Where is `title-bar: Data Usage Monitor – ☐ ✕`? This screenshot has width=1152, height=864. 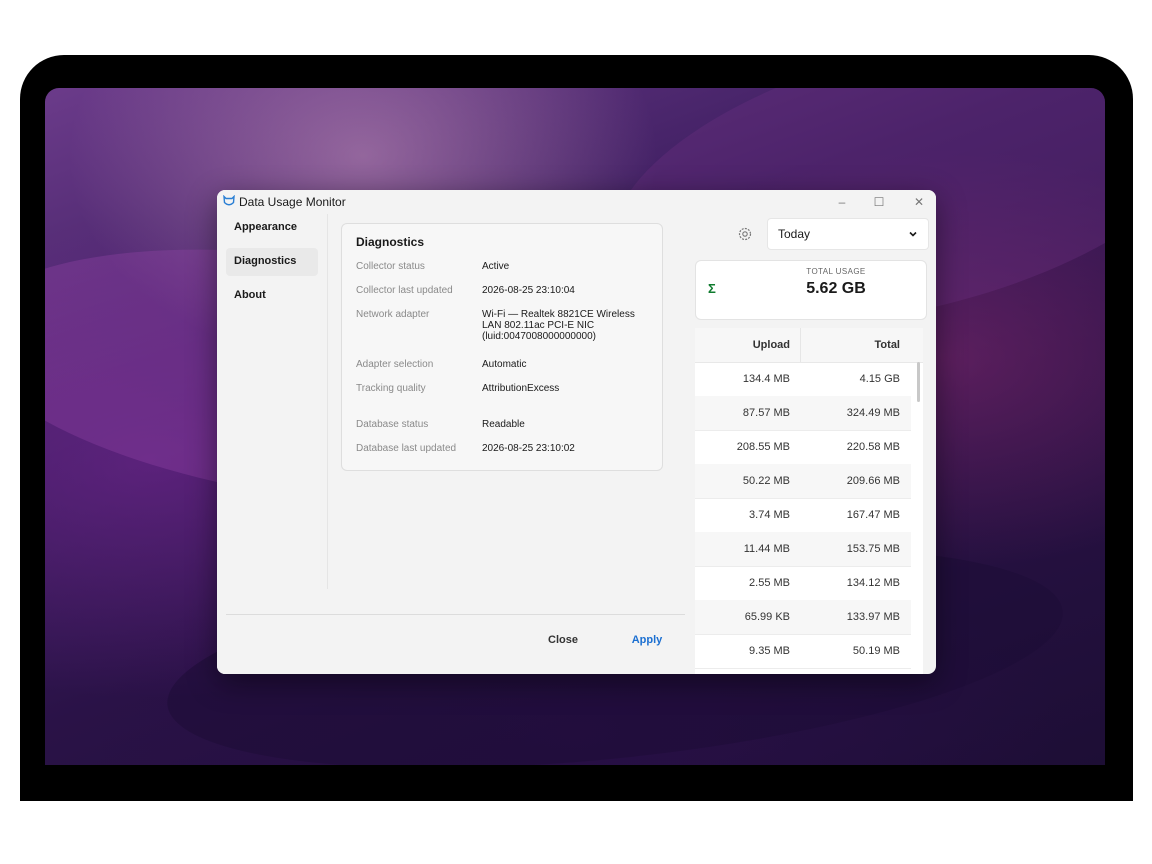 title-bar: Data Usage Monitor – ☐ ✕ is located at coordinates (576, 202).